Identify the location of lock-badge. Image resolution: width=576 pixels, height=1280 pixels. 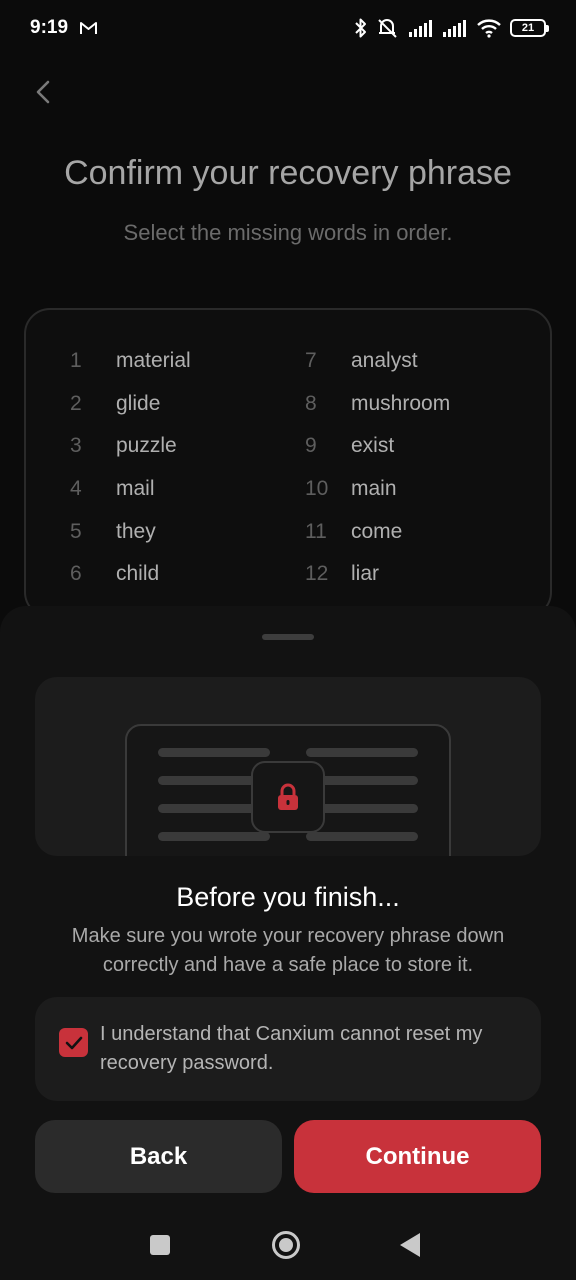
(288, 797).